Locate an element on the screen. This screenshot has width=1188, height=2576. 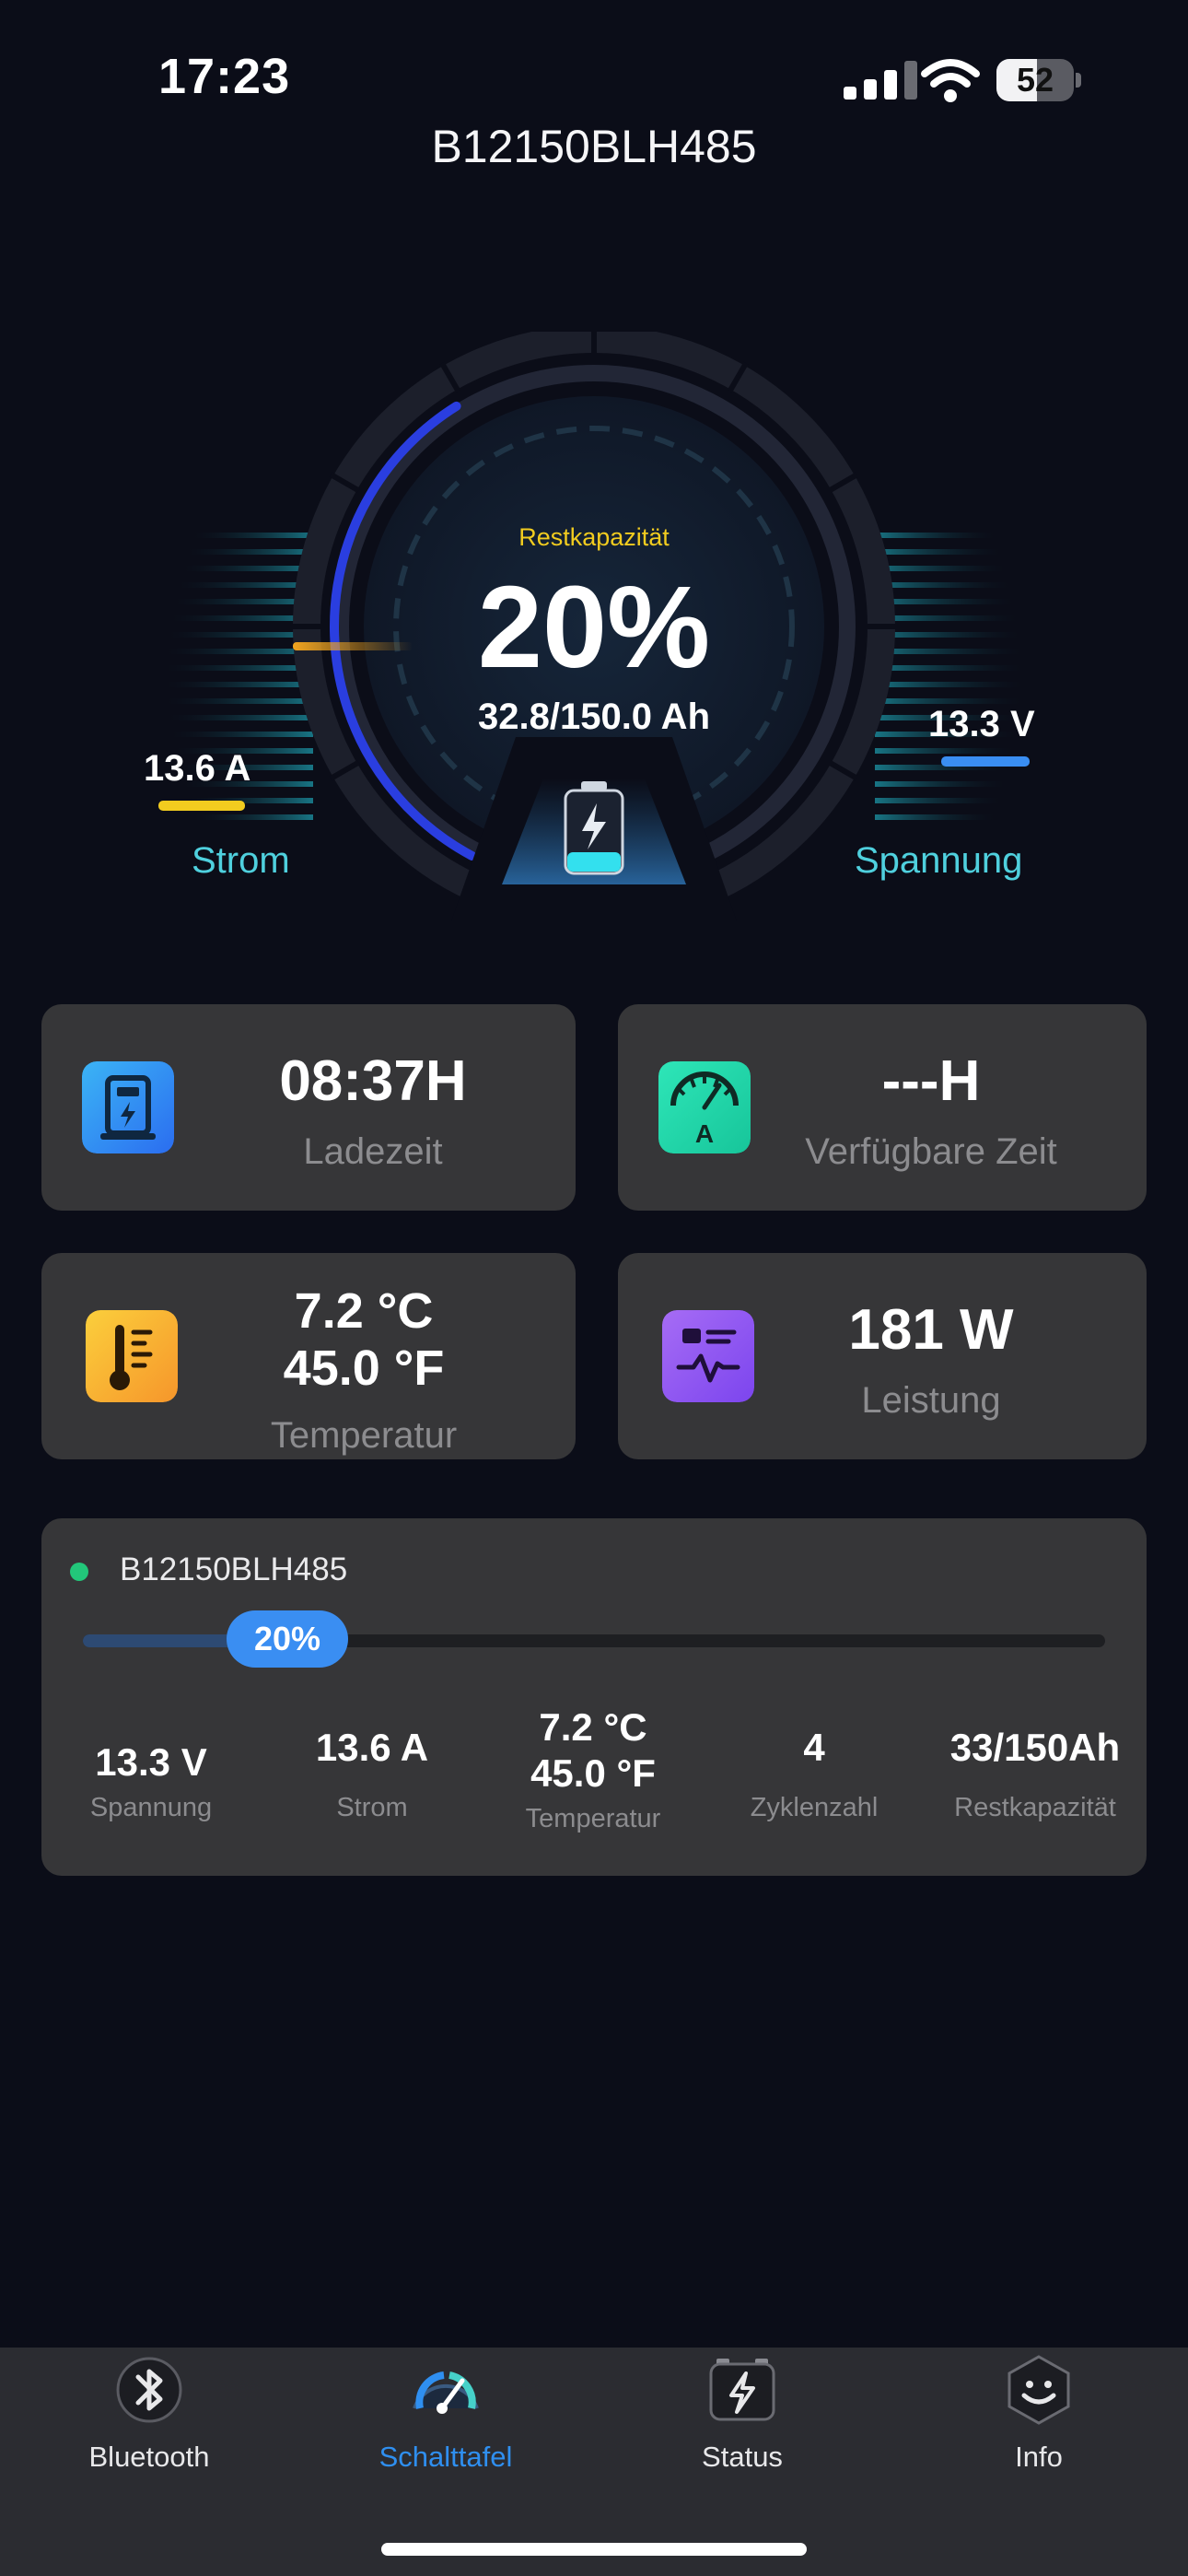
stat-voltage: 13.3 V Spannung is located at coordinates (151, 1781).